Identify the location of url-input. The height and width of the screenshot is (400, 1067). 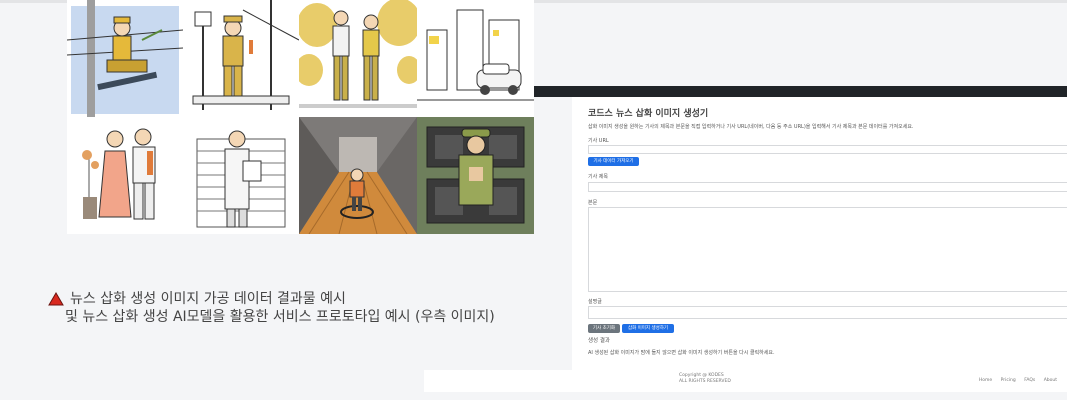
(827, 149).